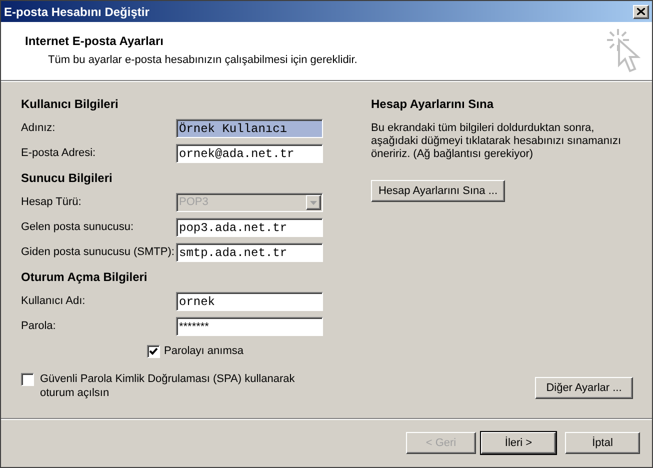 The width and height of the screenshot is (653, 468). Describe the element at coordinates (66, 178) in the screenshot. I see `section-heading: Sunucu Bilgileri` at that location.